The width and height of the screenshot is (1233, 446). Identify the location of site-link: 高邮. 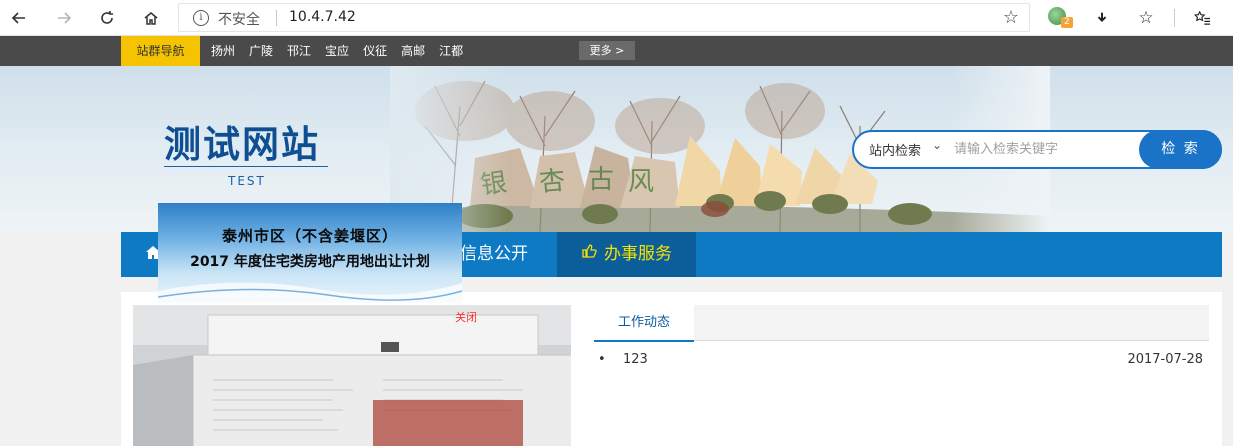
(413, 51).